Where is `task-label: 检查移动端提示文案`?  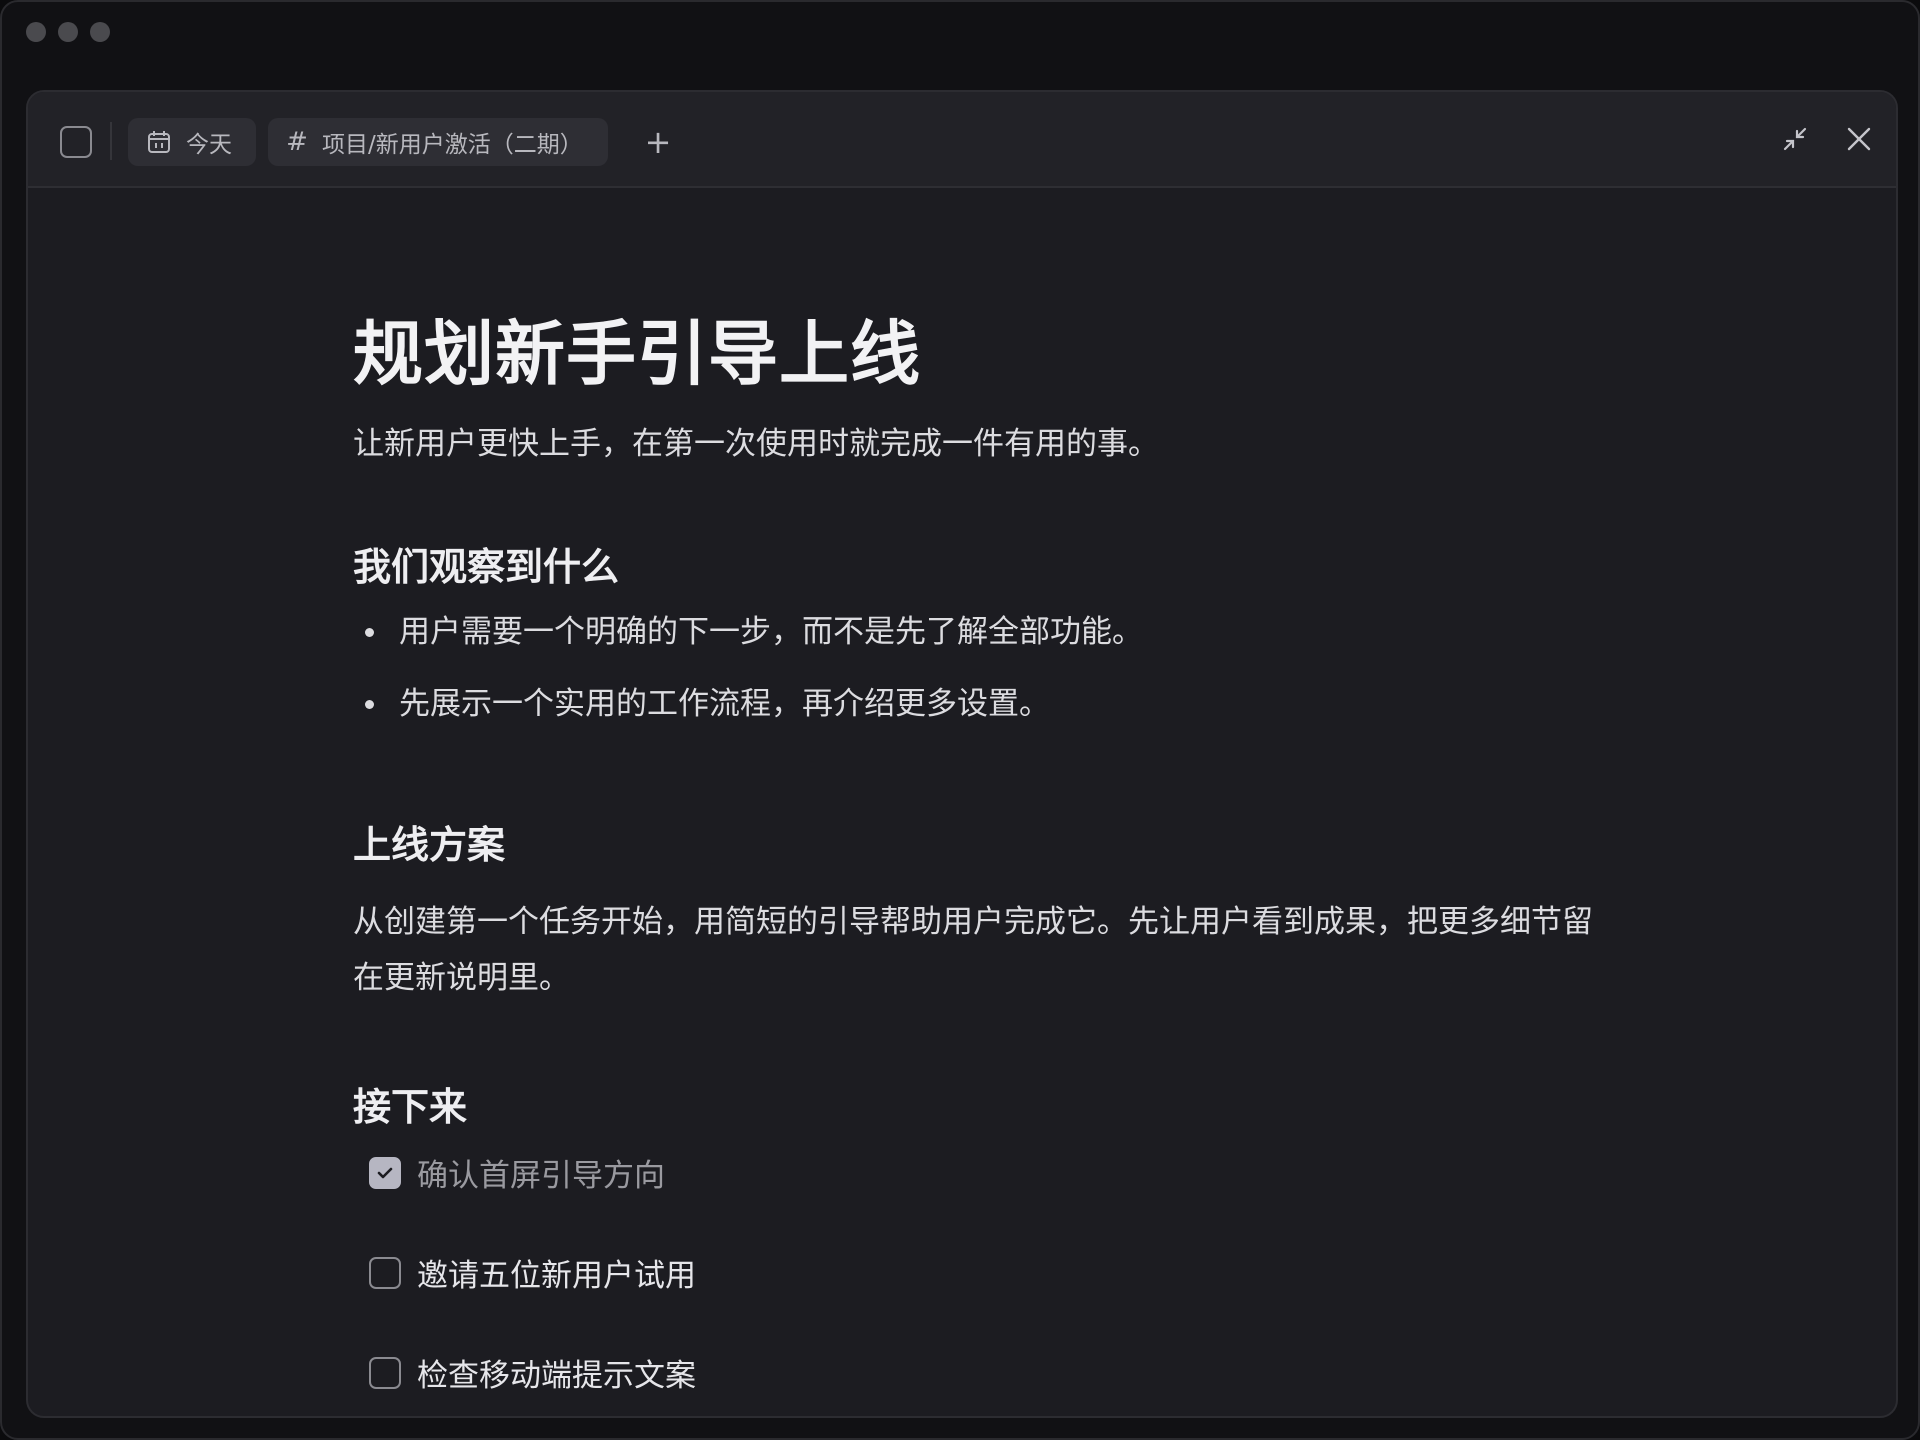 task-label: 检查移动端提示文案 is located at coordinates (556, 1376).